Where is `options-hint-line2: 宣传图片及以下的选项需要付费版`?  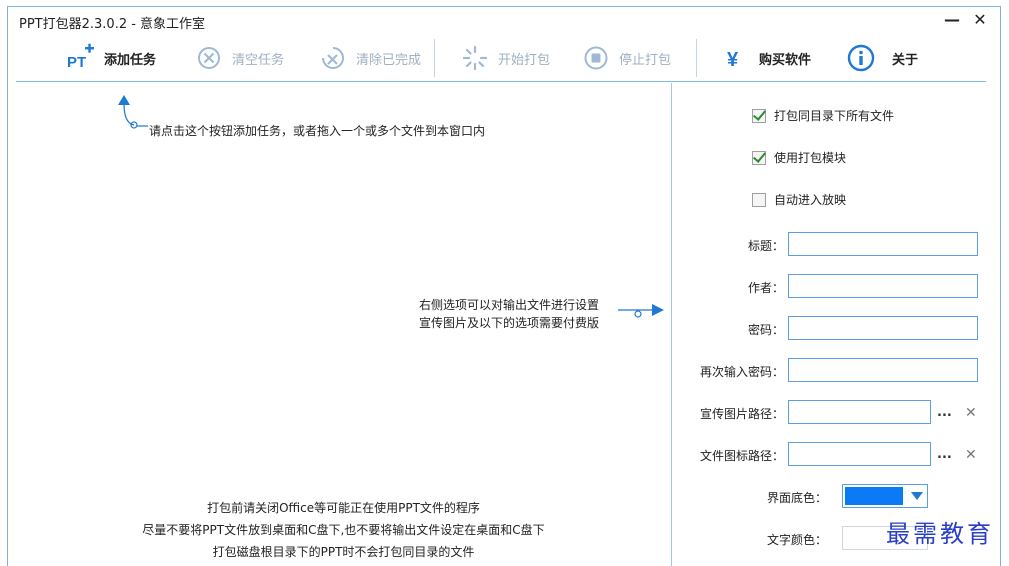 options-hint-line2: 宣传图片及以下的选项需要付费版 is located at coordinates (509, 323).